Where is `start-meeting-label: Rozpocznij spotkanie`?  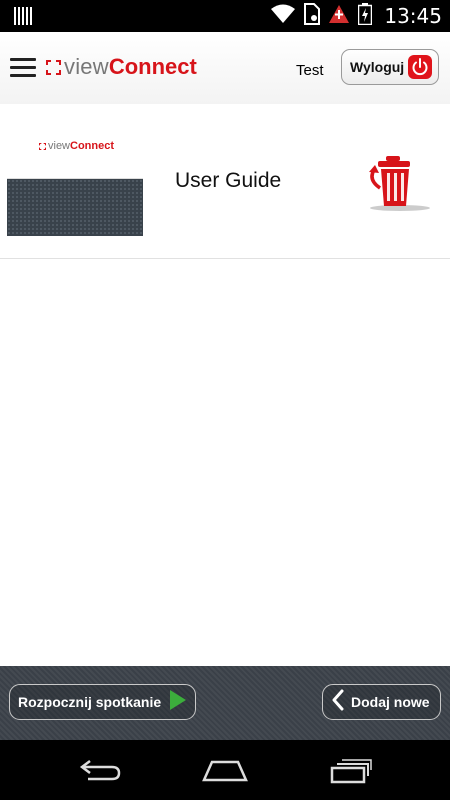 start-meeting-label: Rozpocznij spotkanie is located at coordinates (90, 702).